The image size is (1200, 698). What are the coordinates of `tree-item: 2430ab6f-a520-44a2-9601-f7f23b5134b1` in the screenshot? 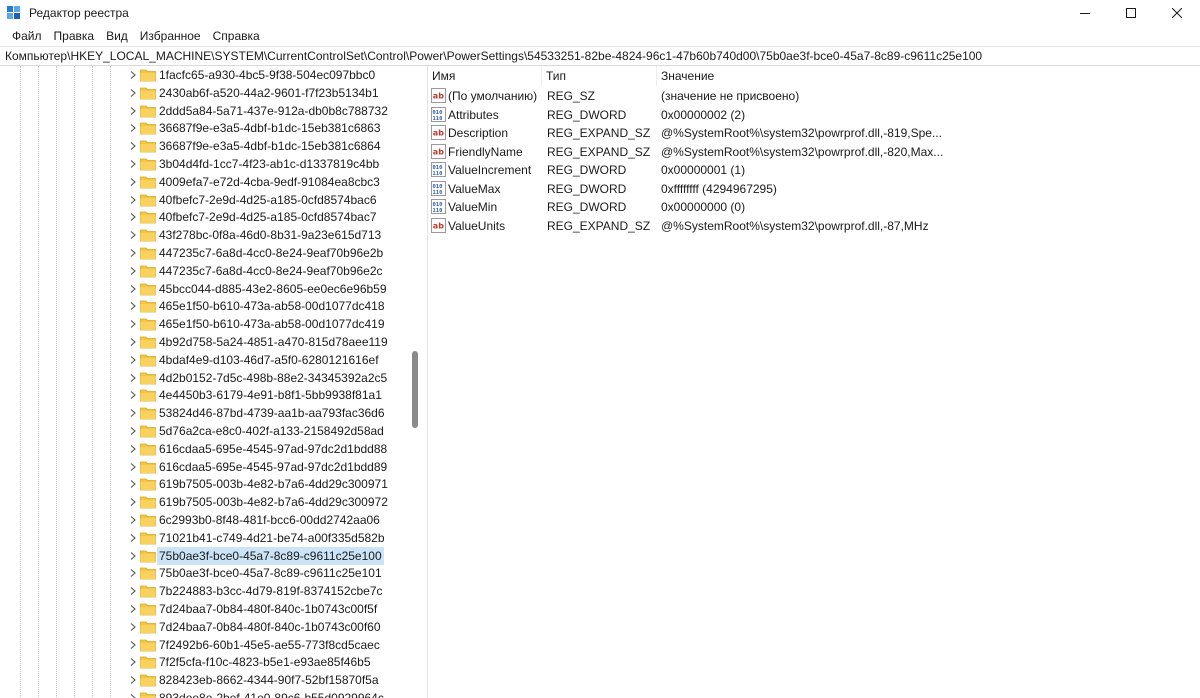 It's located at (205, 93).